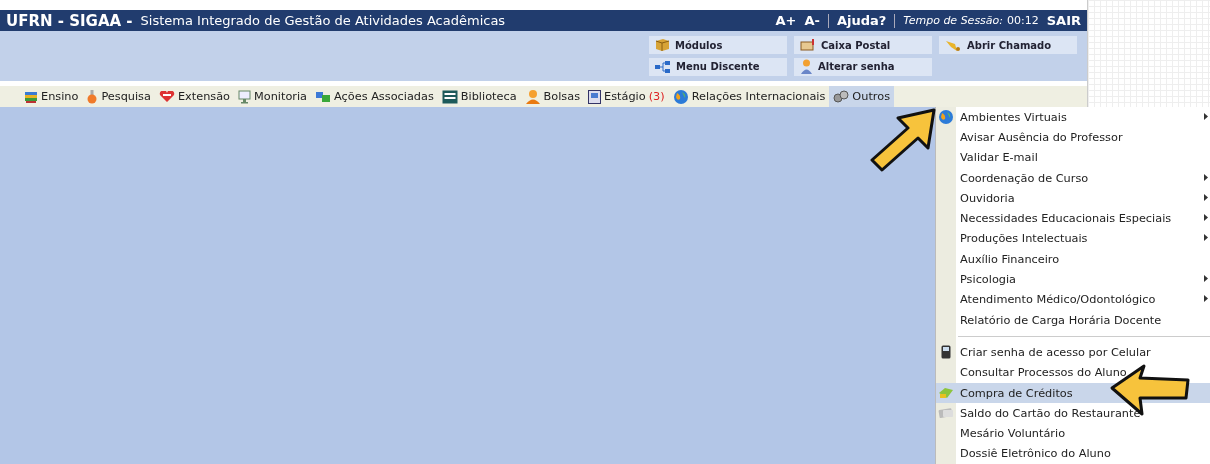  I want to click on monitor-icon, so click(245, 96).